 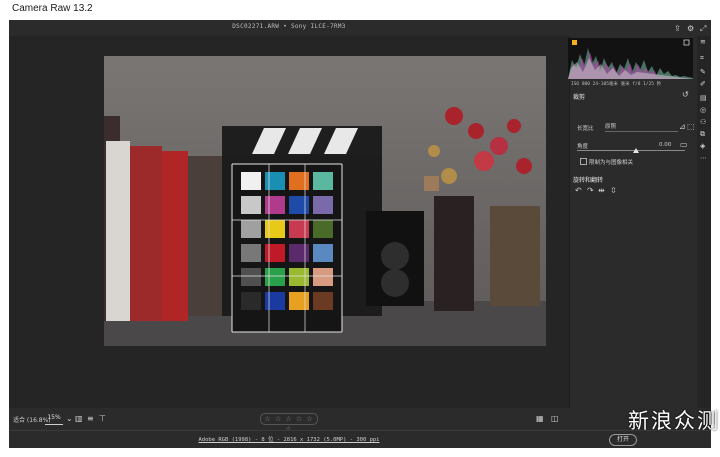 I want to click on chevron-down-icon: ⌄, so click(x=69, y=419).